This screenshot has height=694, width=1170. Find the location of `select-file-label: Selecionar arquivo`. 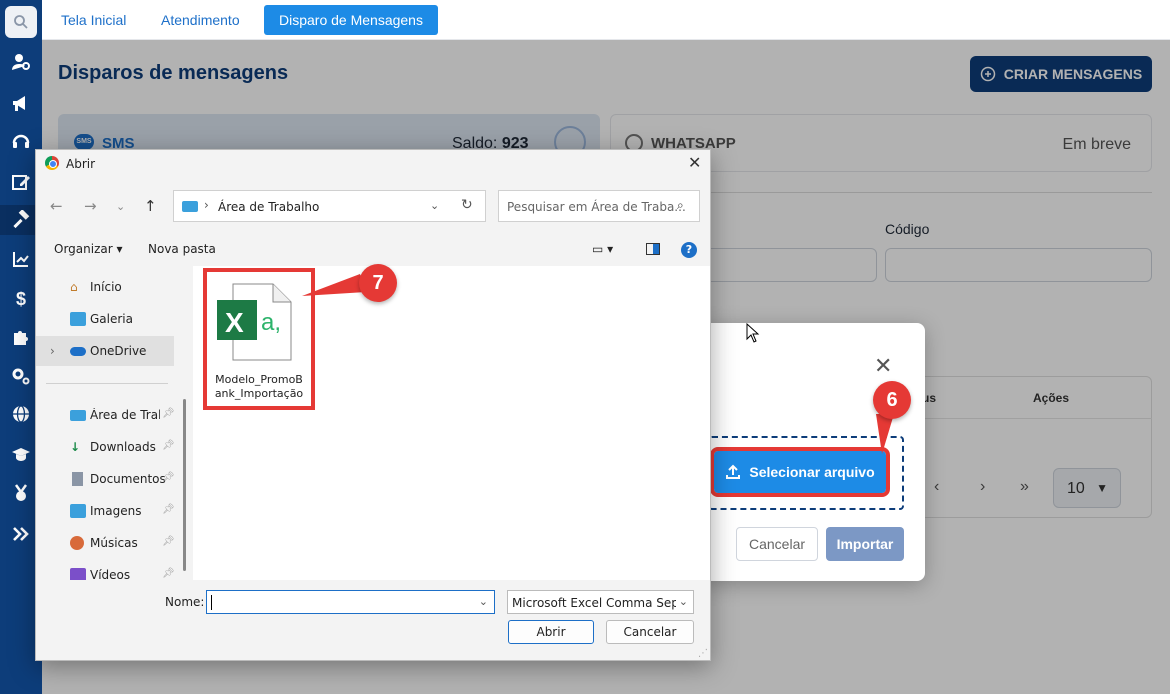

select-file-label: Selecionar arquivo is located at coordinates (812, 472).